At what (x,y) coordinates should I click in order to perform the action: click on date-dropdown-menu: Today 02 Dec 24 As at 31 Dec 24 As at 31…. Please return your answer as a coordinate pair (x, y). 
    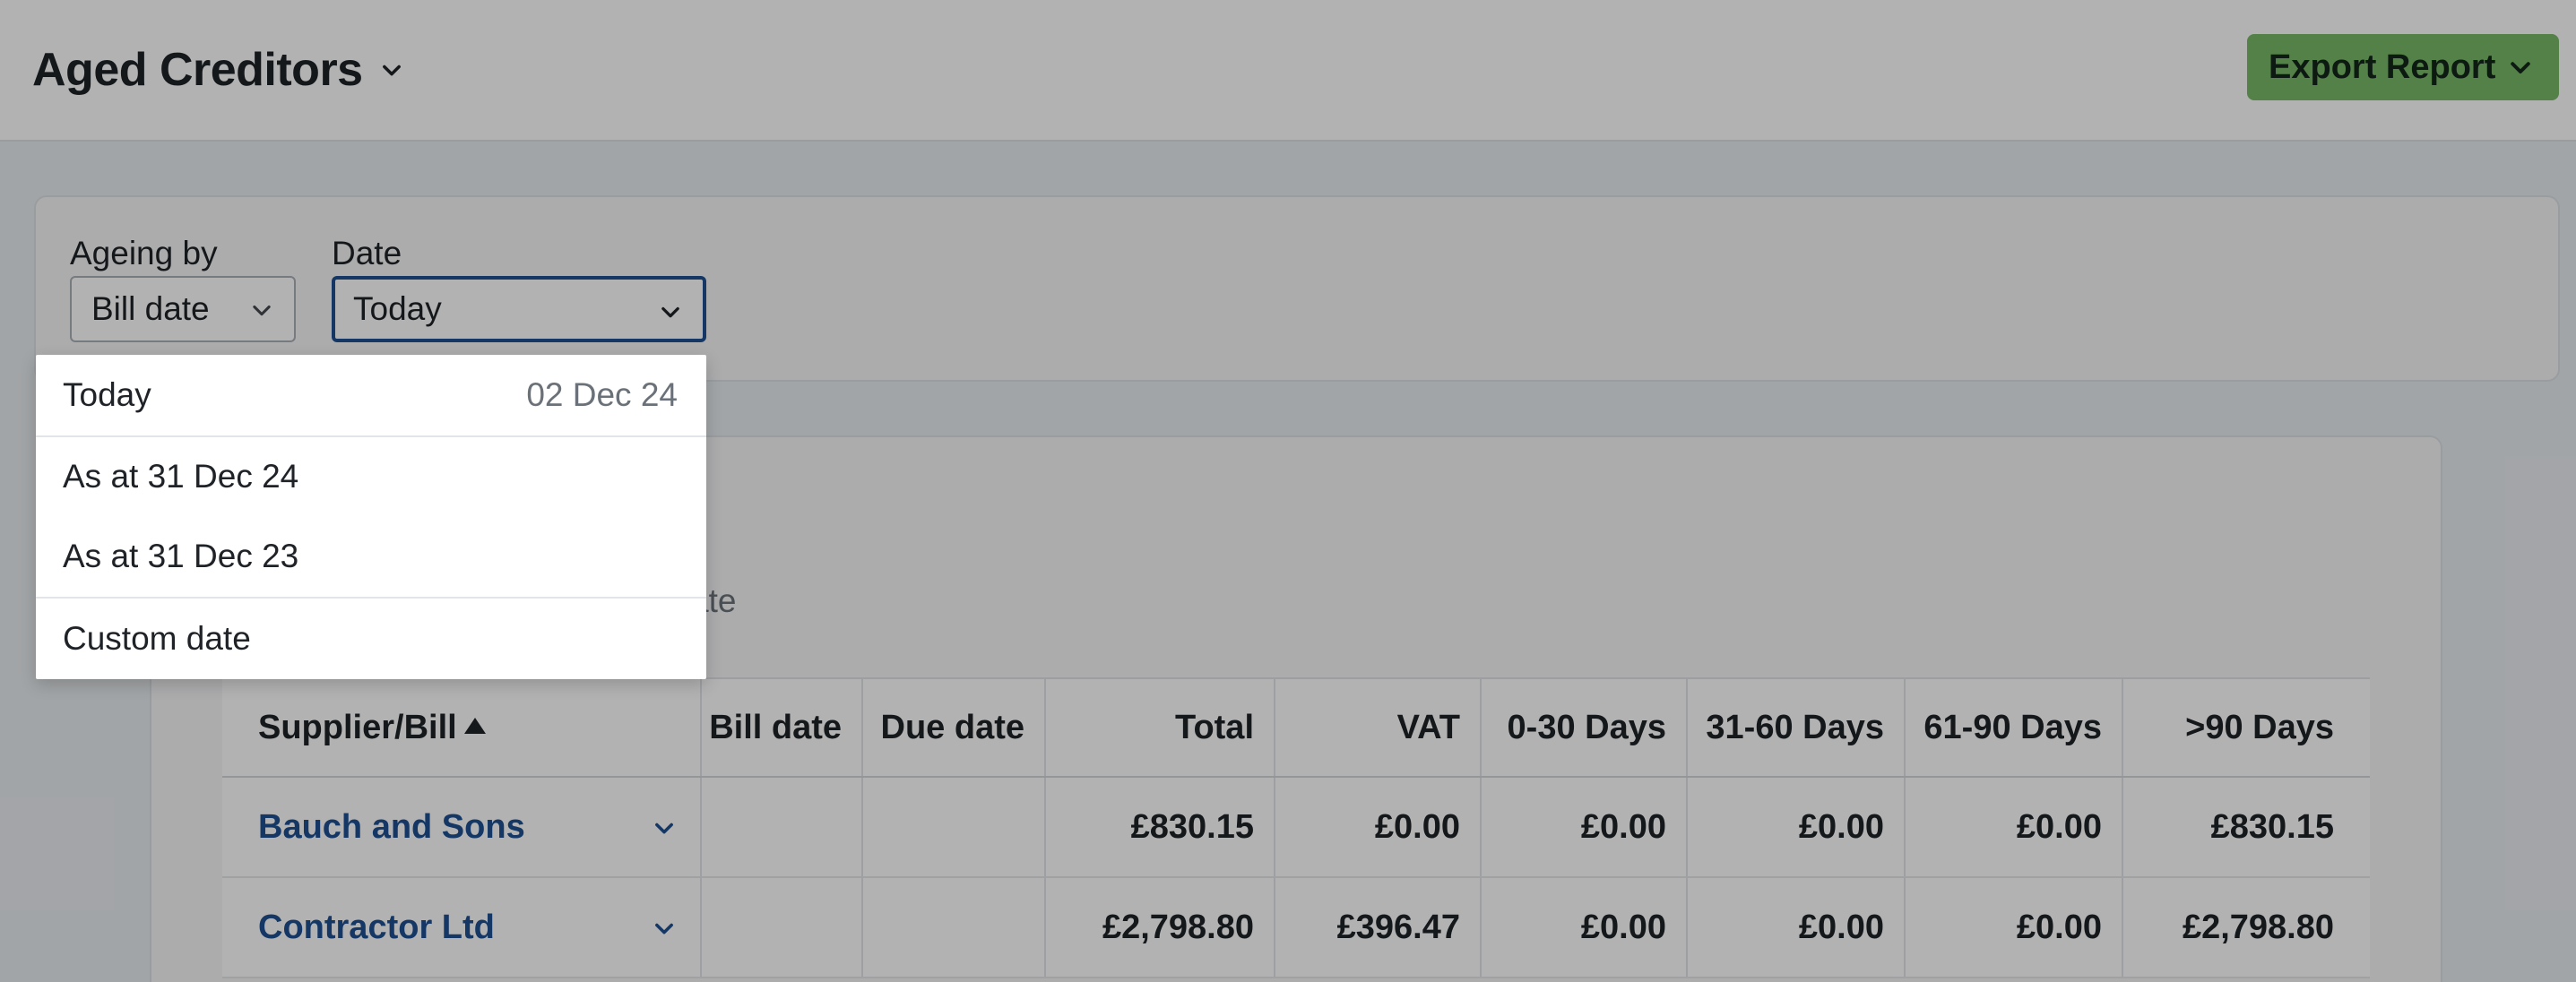
    Looking at the image, I should click on (371, 517).